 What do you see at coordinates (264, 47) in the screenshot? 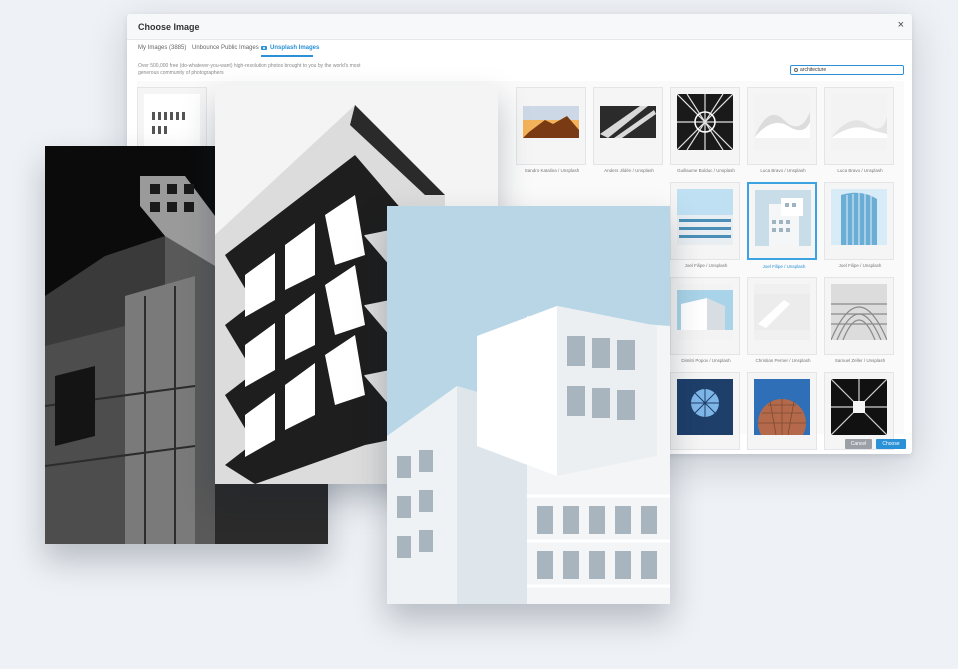
I see `camera-icon` at bounding box center [264, 47].